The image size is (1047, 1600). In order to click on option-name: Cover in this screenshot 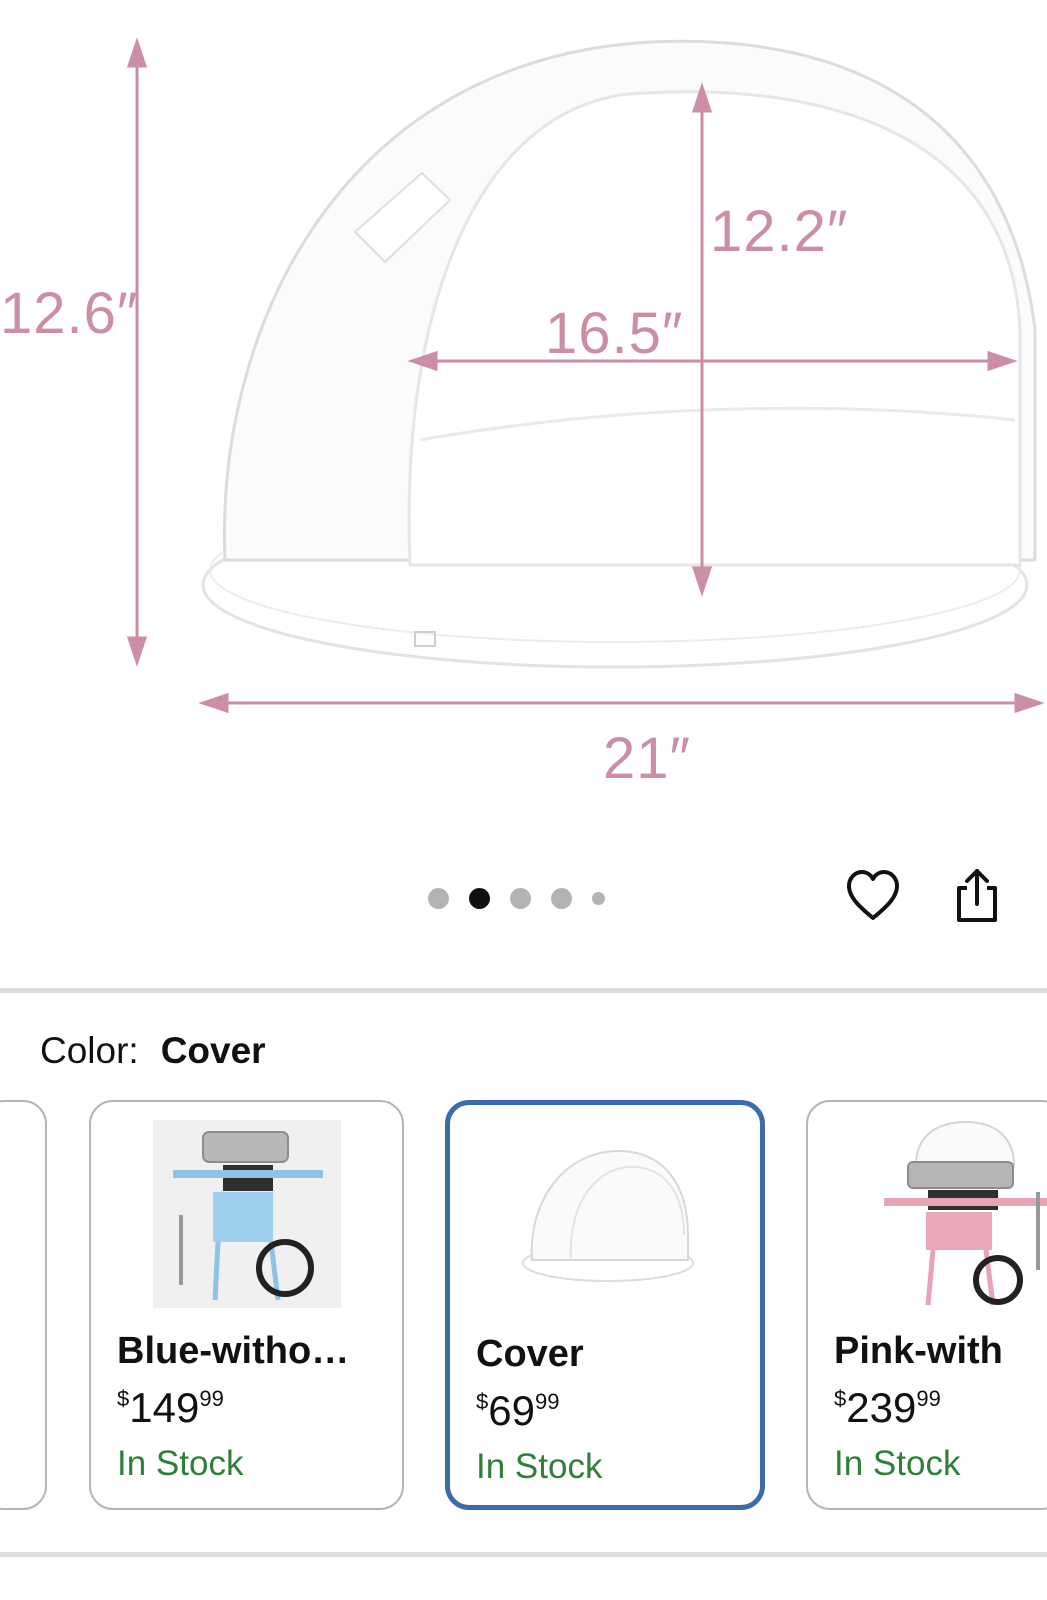, I will do `click(530, 1354)`.